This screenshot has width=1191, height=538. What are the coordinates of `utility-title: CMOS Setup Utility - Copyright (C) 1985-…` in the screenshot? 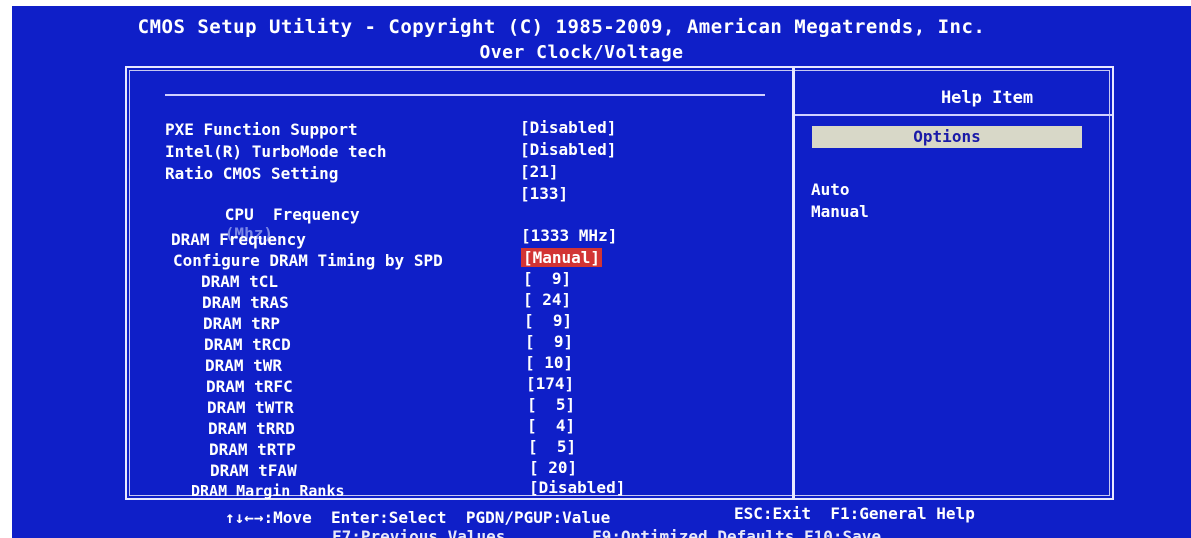 It's located at (561, 27).